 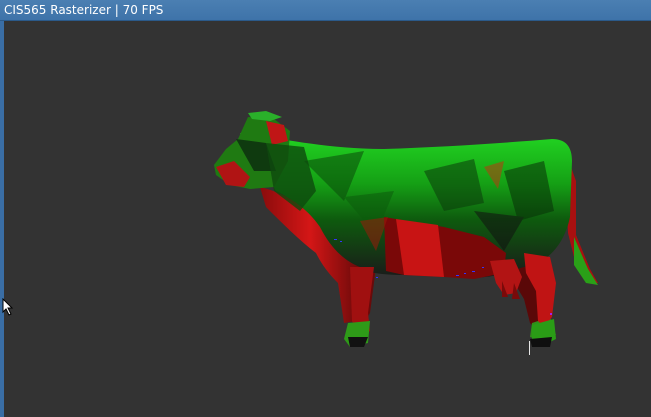 What do you see at coordinates (84, 10) in the screenshot?
I see `window-title: CIS565 Rasterizer | 70 FPS` at bounding box center [84, 10].